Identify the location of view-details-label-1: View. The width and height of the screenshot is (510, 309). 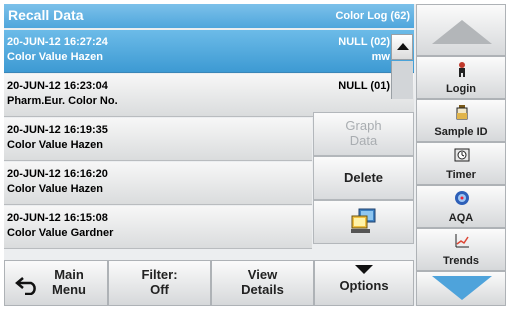
(262, 274).